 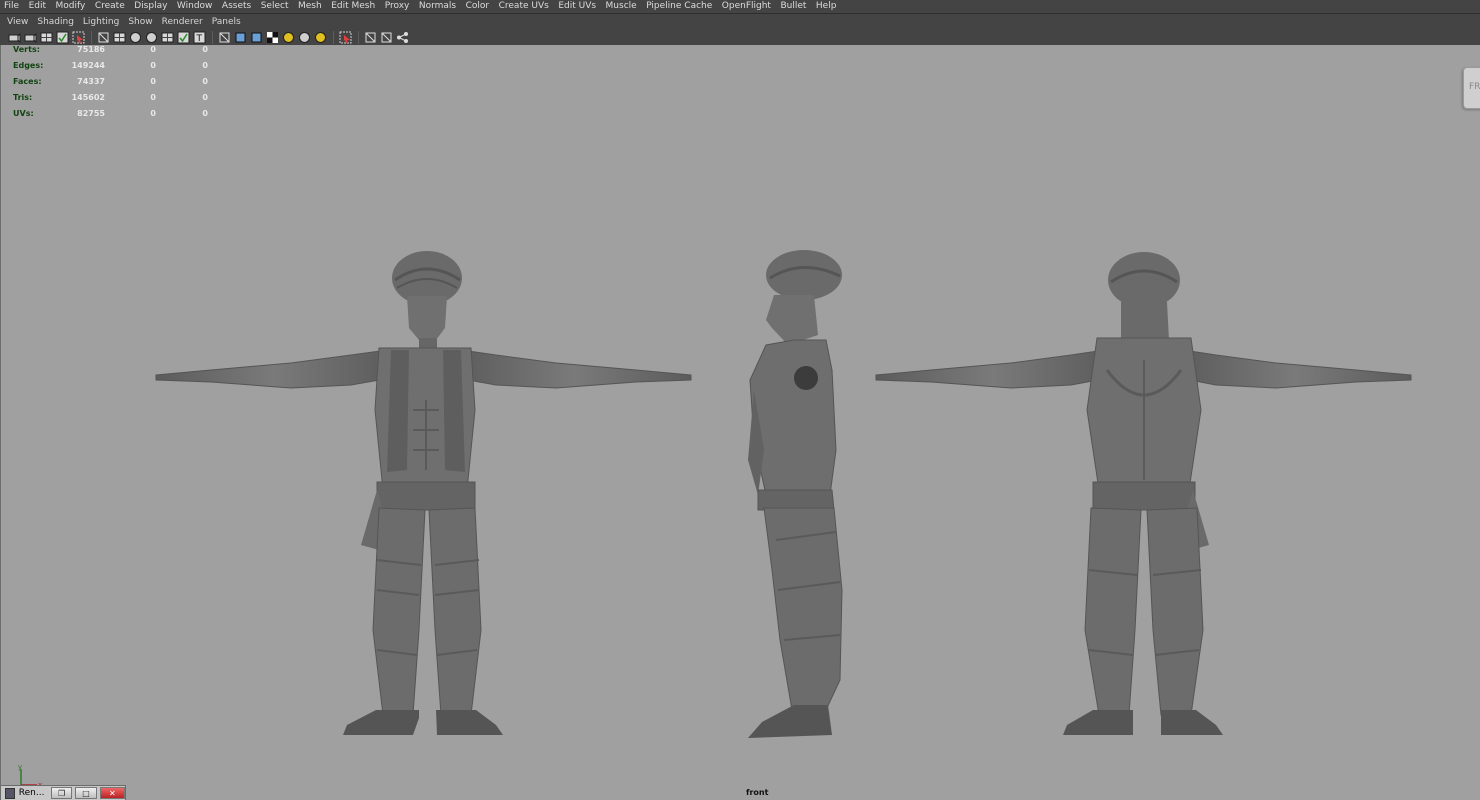 What do you see at coordinates (288, 37) in the screenshot?
I see `default-light-icon` at bounding box center [288, 37].